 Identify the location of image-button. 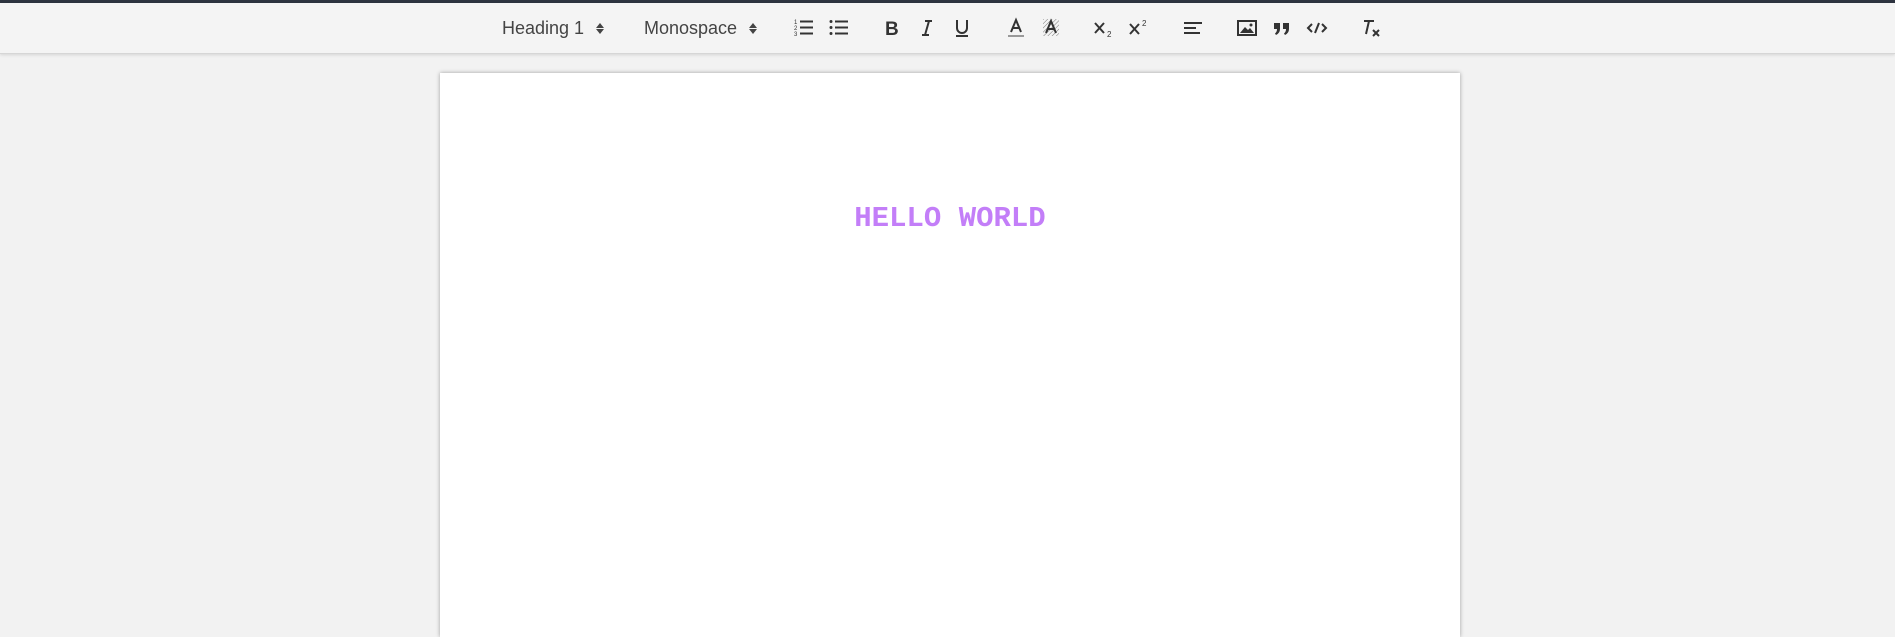
(1247, 28).